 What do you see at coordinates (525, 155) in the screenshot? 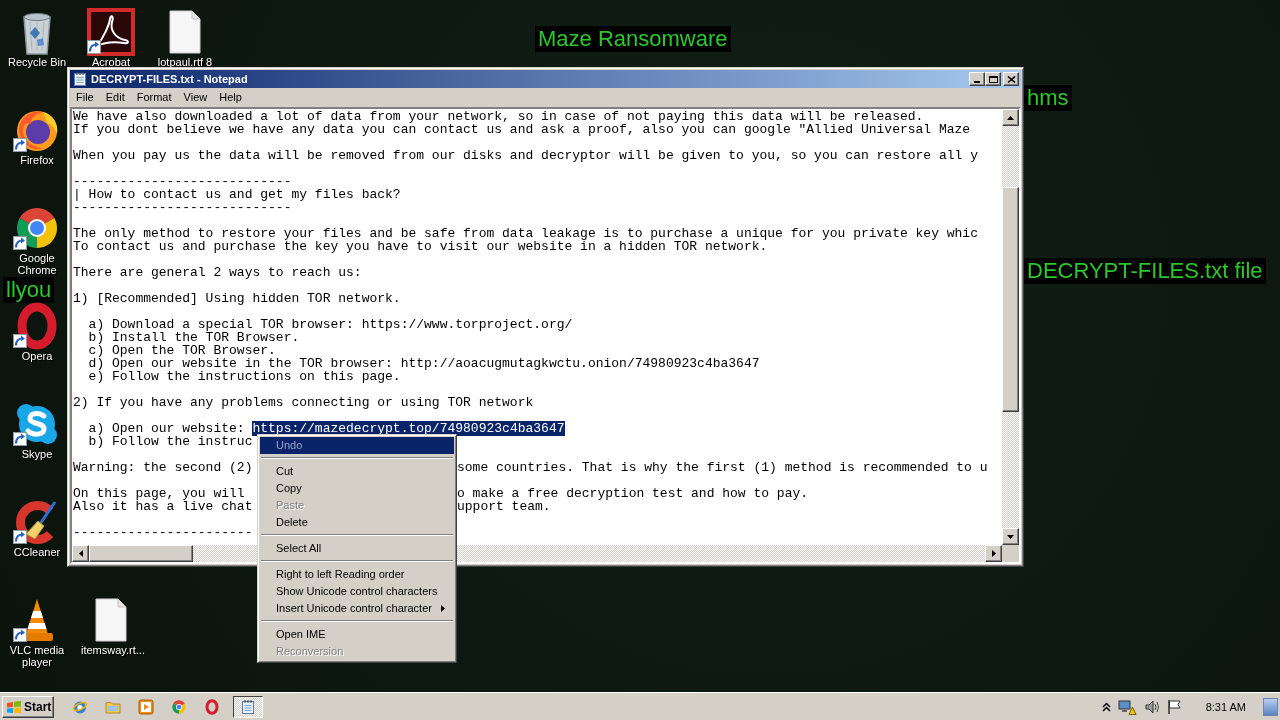
I see `text-line: When you pay us the data will be removed from our disks and decryptor will be given to you, so you can restore all y` at bounding box center [525, 155].